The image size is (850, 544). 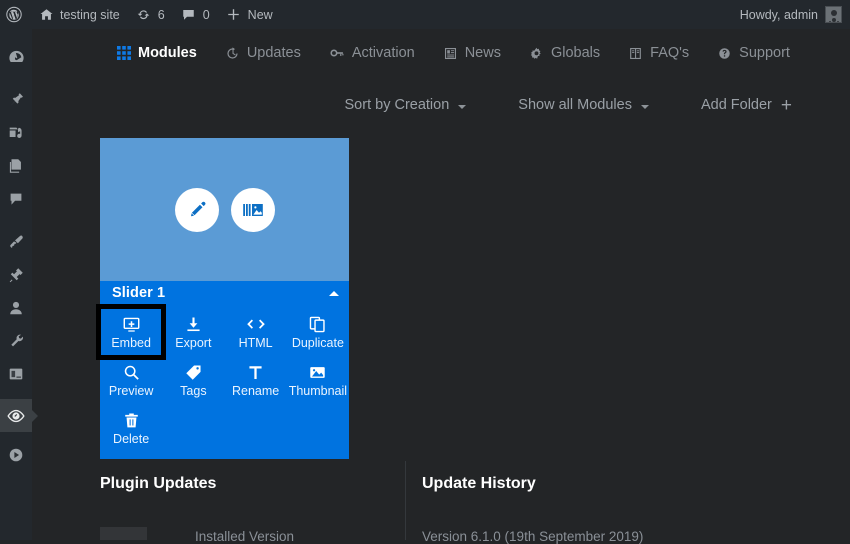 I want to click on sidebar-item-media, so click(x=16, y=132).